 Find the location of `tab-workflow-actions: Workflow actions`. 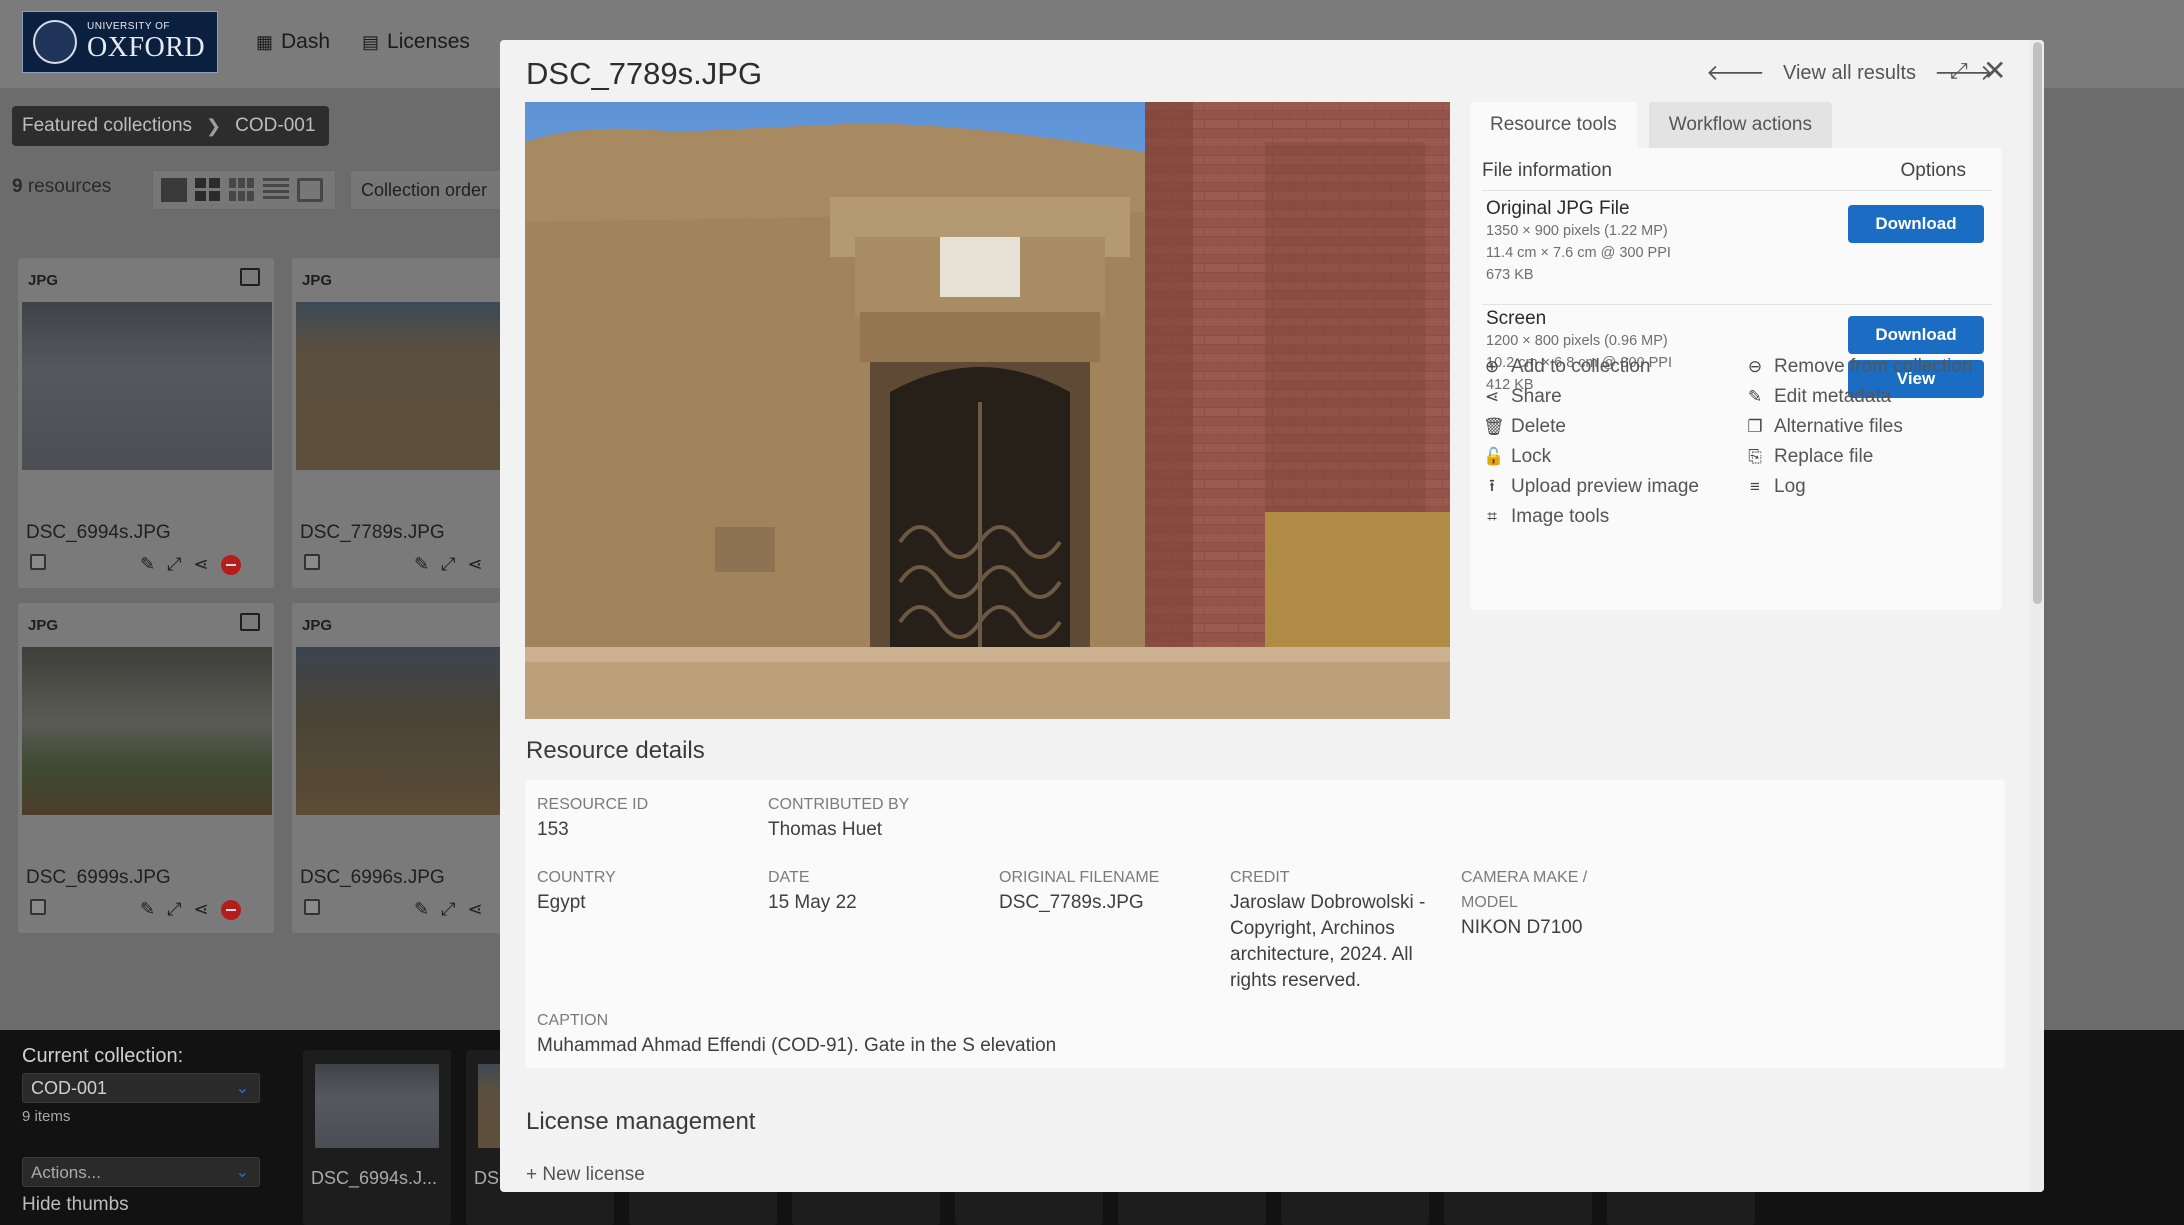

tab-workflow-actions: Workflow actions is located at coordinates (1740, 125).